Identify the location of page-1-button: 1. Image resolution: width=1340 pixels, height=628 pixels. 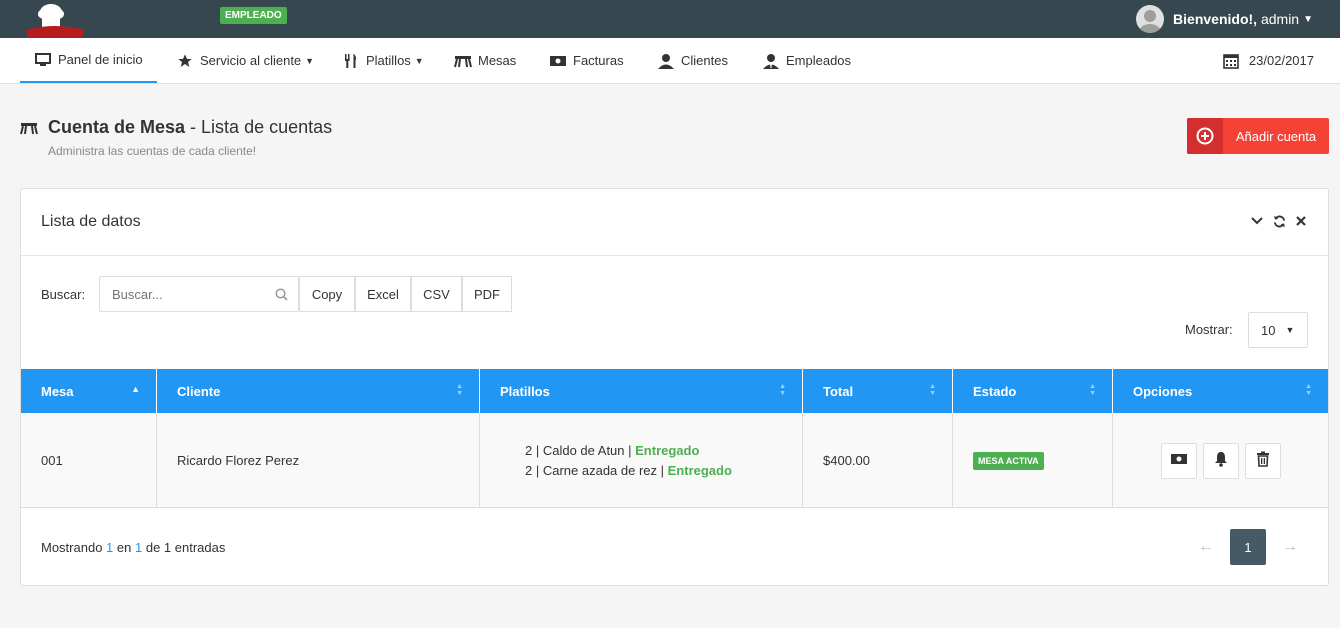
(1248, 547).